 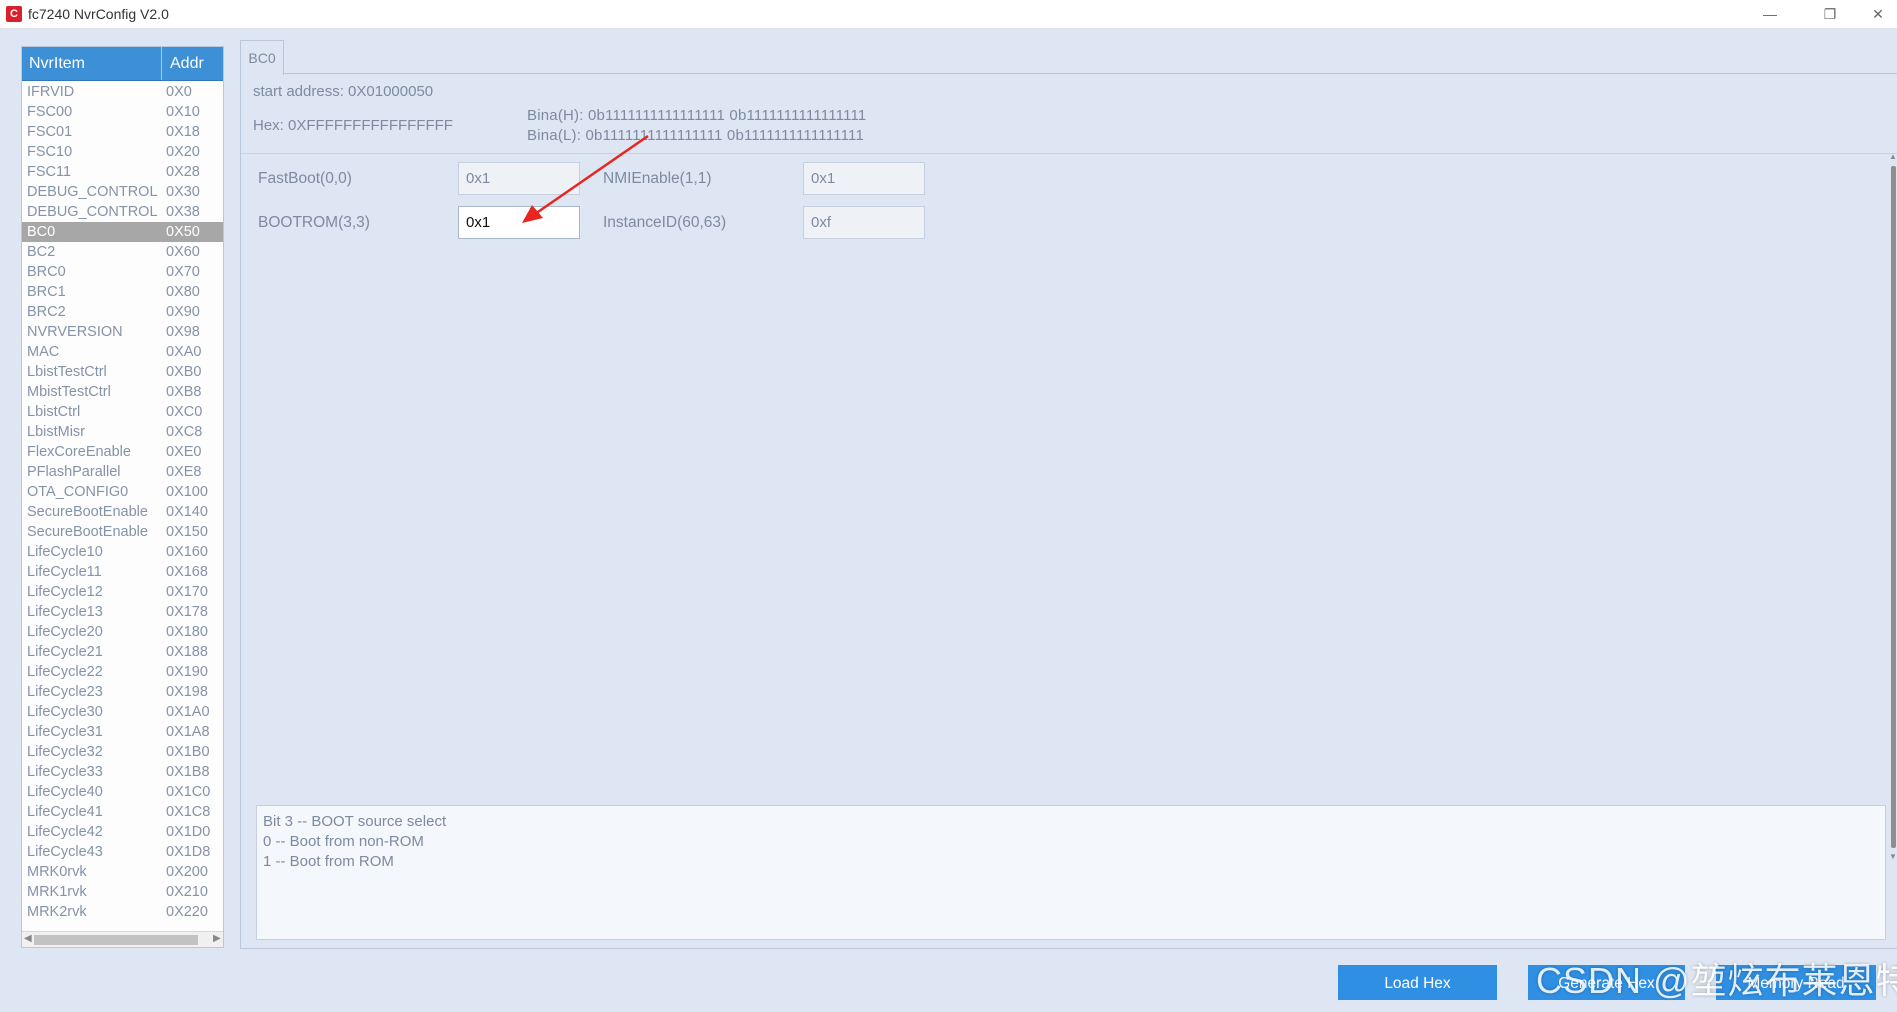 I want to click on list-item: MRK2rvk 0X220, so click(x=122, y=912).